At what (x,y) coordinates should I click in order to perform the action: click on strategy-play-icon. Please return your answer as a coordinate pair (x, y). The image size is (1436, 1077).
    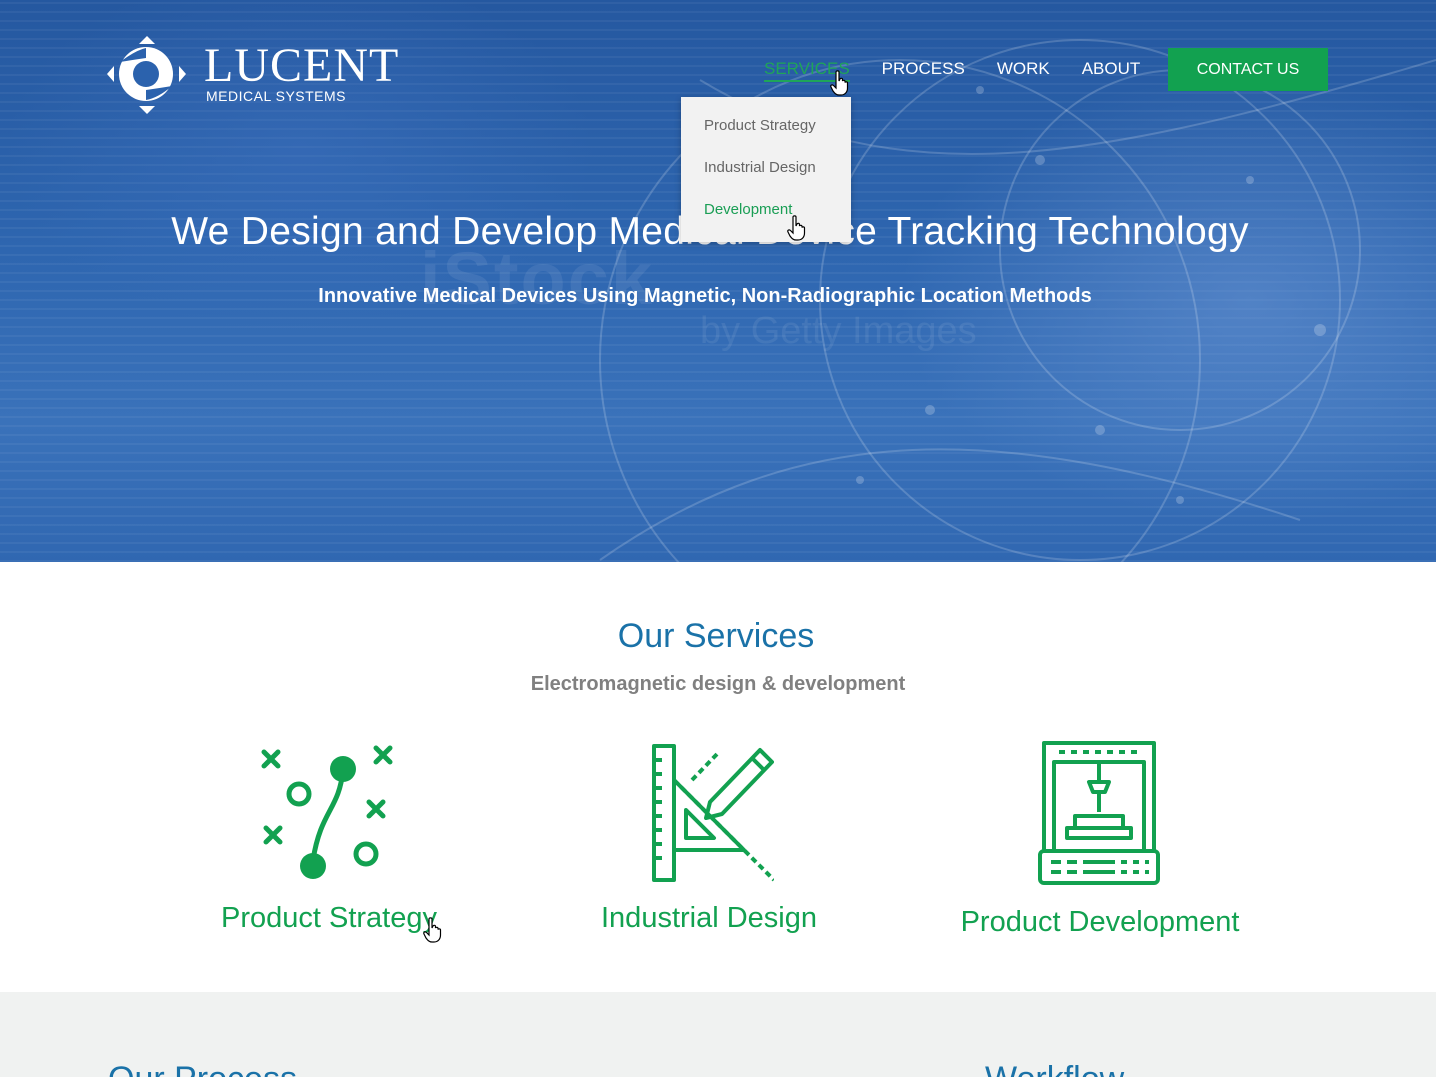
    Looking at the image, I should click on (327, 812).